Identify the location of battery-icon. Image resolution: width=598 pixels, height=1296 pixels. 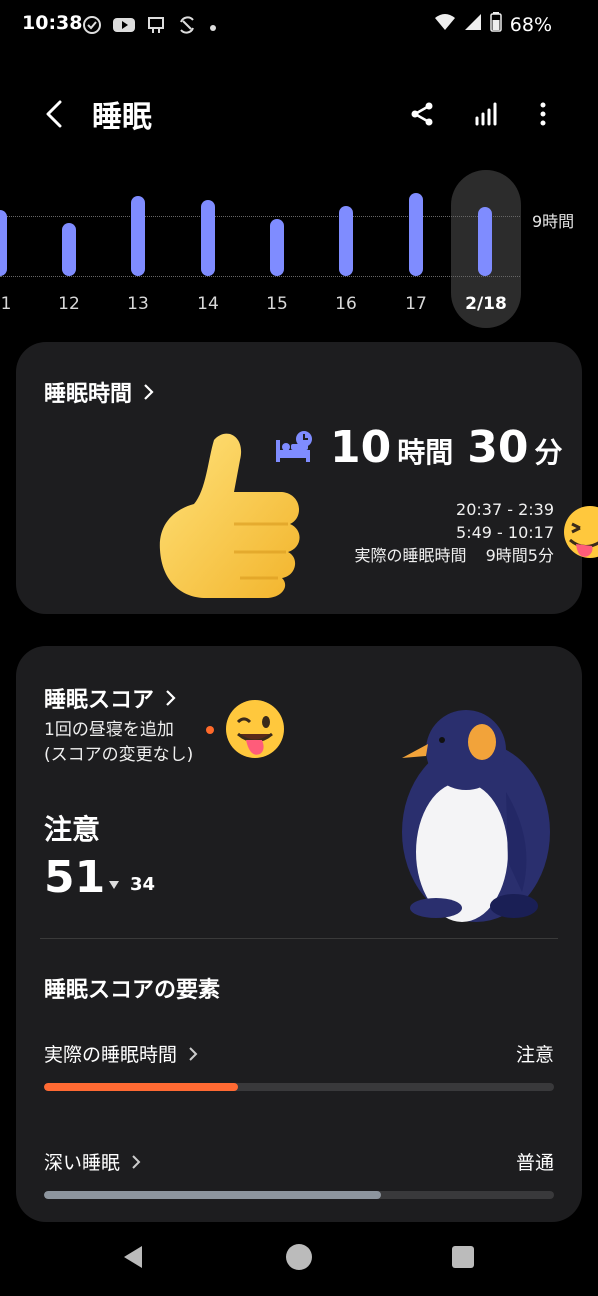
(496, 24).